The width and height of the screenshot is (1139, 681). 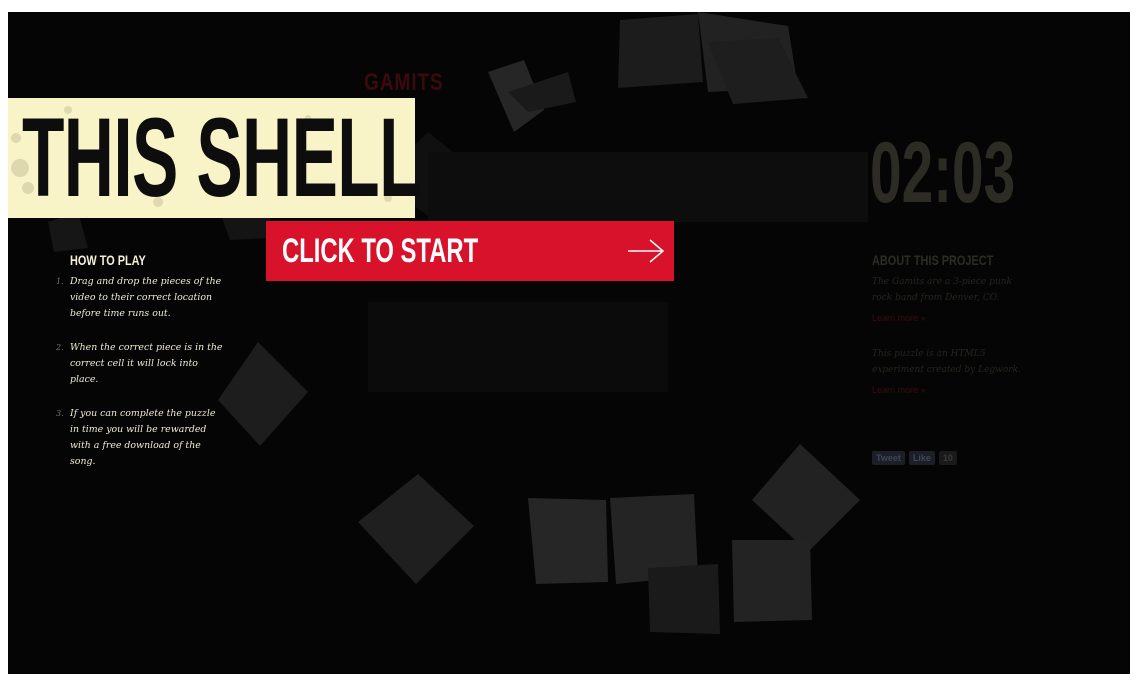 What do you see at coordinates (952, 390) in the screenshot?
I see `learn-more-project-link: Learn more »` at bounding box center [952, 390].